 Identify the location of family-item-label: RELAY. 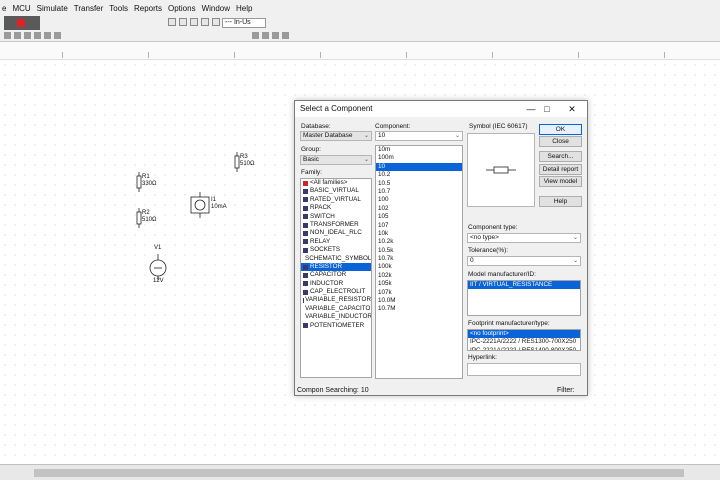
(320, 241).